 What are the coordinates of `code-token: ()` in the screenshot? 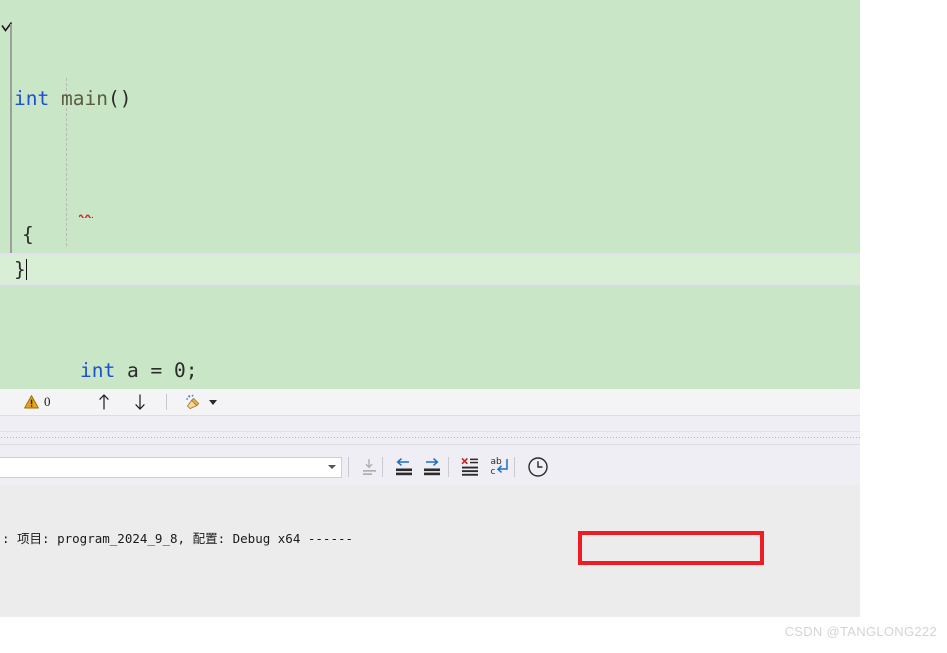 It's located at (119, 98).